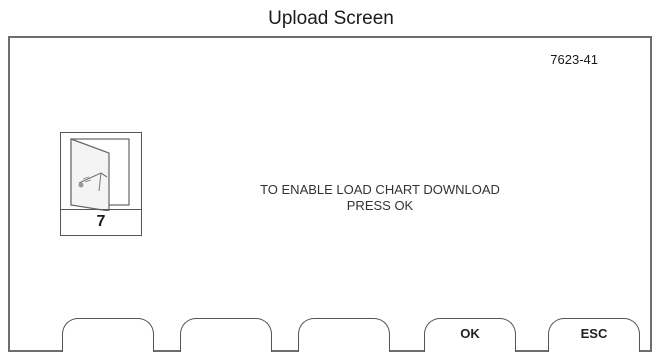  I want to click on icon-number: 7, so click(101, 222).